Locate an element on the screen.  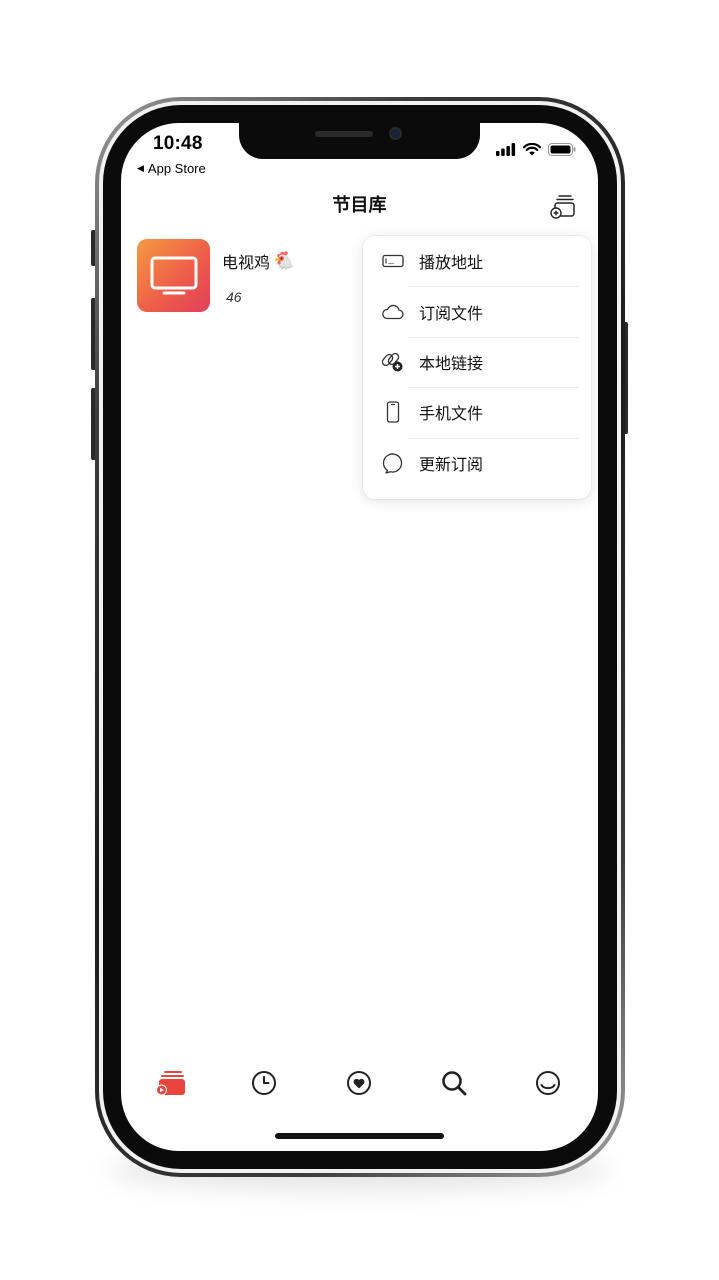
search-icon is located at coordinates (454, 1083).